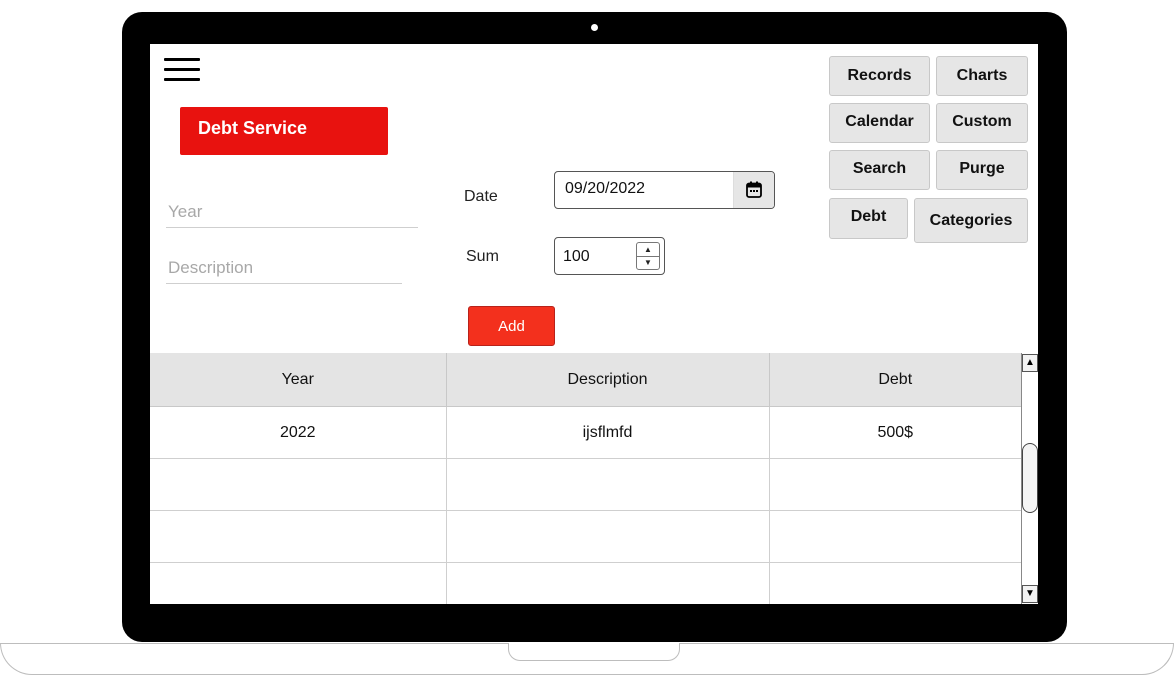  I want to click on description-input, so click(284, 268).